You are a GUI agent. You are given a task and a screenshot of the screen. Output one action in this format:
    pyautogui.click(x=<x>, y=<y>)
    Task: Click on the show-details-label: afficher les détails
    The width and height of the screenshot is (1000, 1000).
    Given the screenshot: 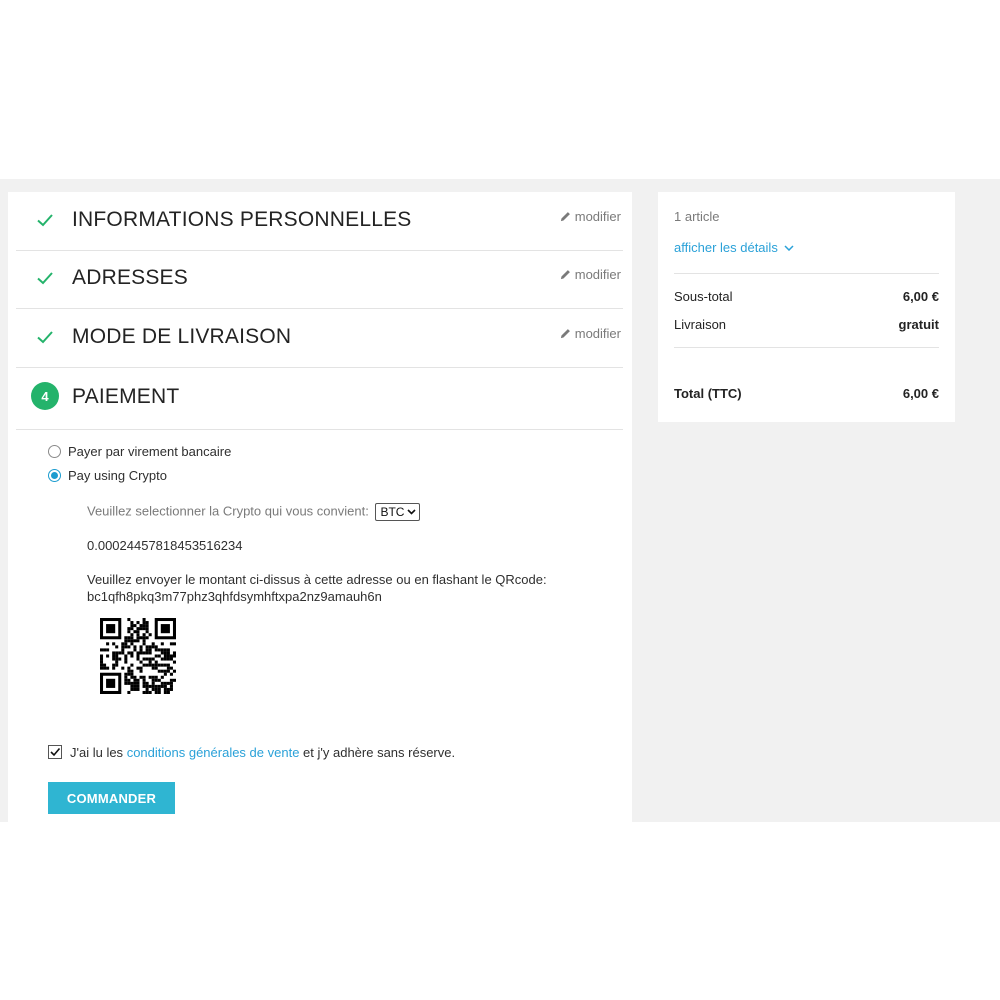 What is the action you would take?
    pyautogui.click(x=726, y=247)
    